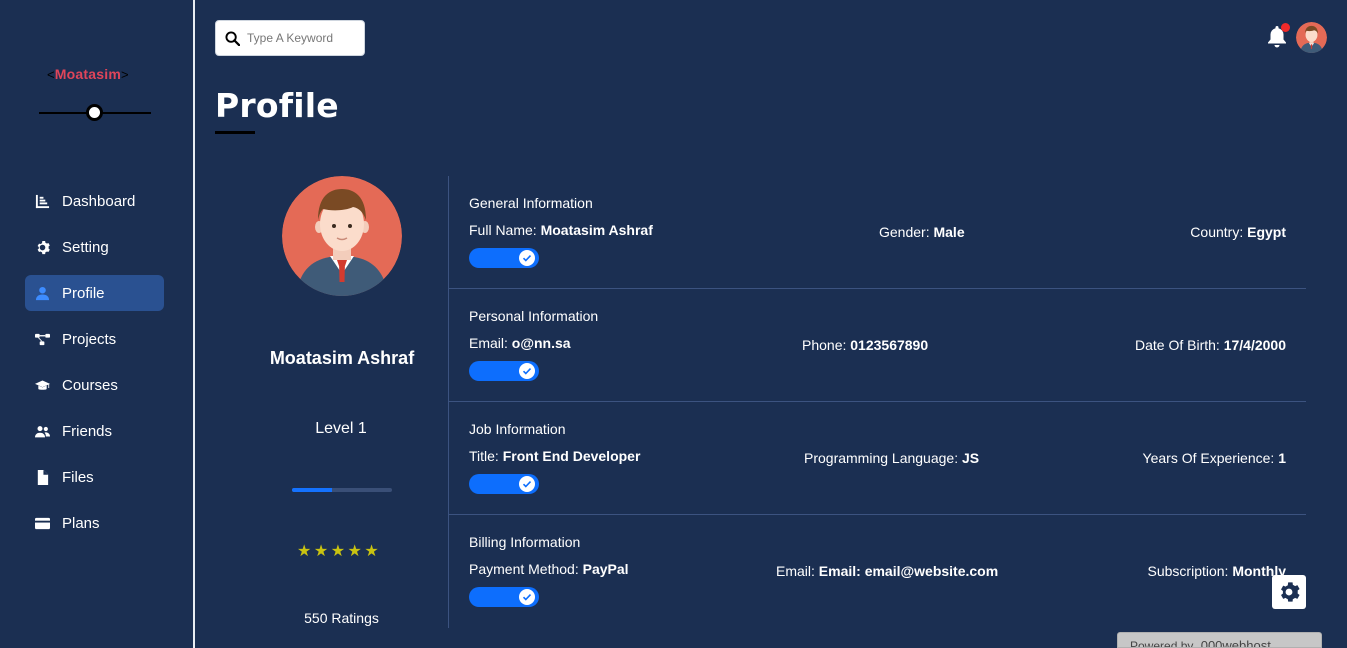 The height and width of the screenshot is (648, 1347). I want to click on sidebar-item-courses: Courses, so click(94, 385).